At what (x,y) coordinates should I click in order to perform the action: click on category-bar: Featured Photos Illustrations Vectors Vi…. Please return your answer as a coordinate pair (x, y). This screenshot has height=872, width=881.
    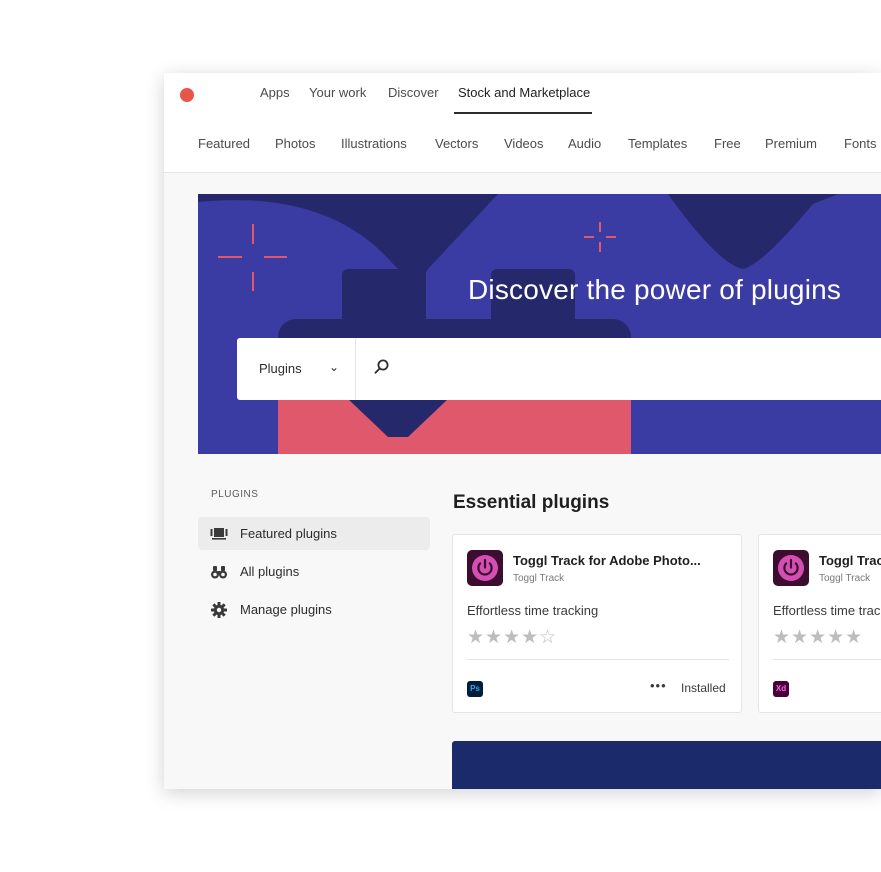
    Looking at the image, I should click on (522, 143).